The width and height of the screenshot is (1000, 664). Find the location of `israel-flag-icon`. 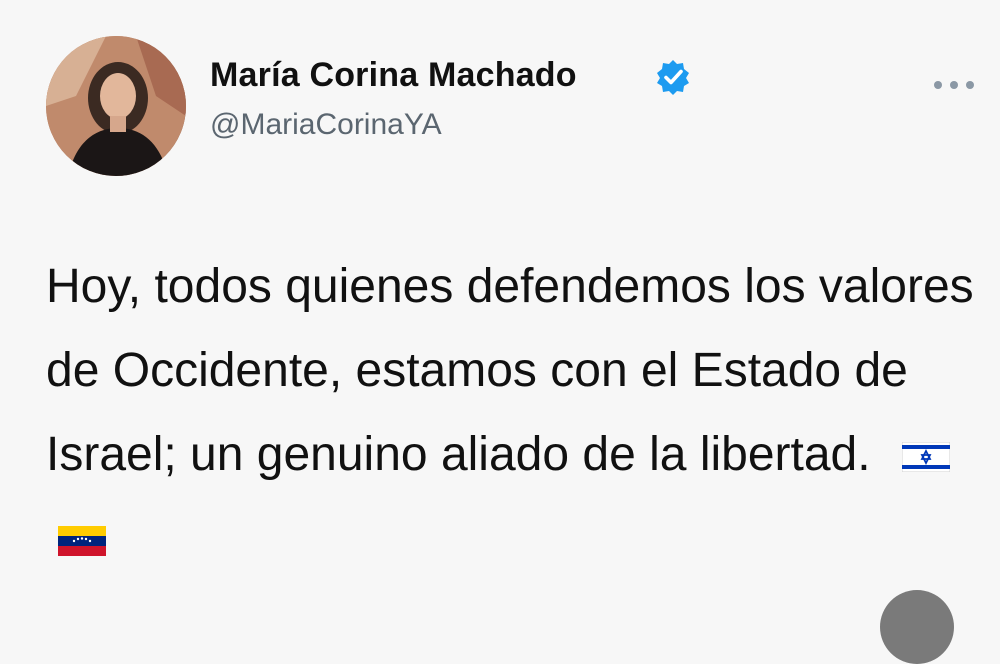

israel-flag-icon is located at coordinates (925, 457).